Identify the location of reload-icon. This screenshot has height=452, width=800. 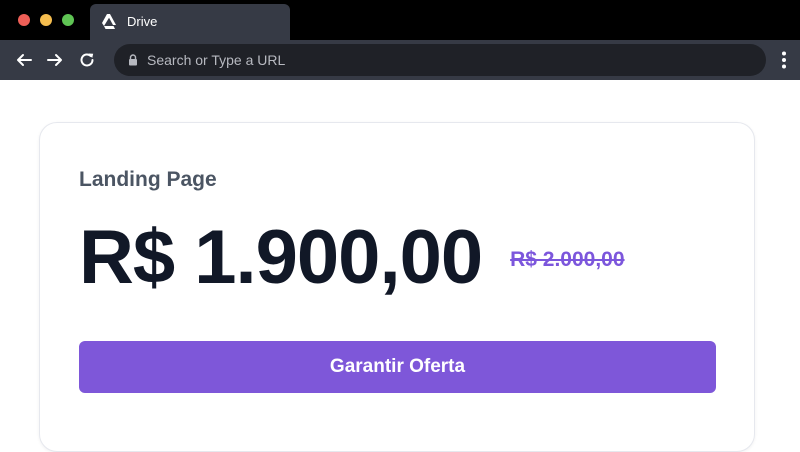
(87, 60).